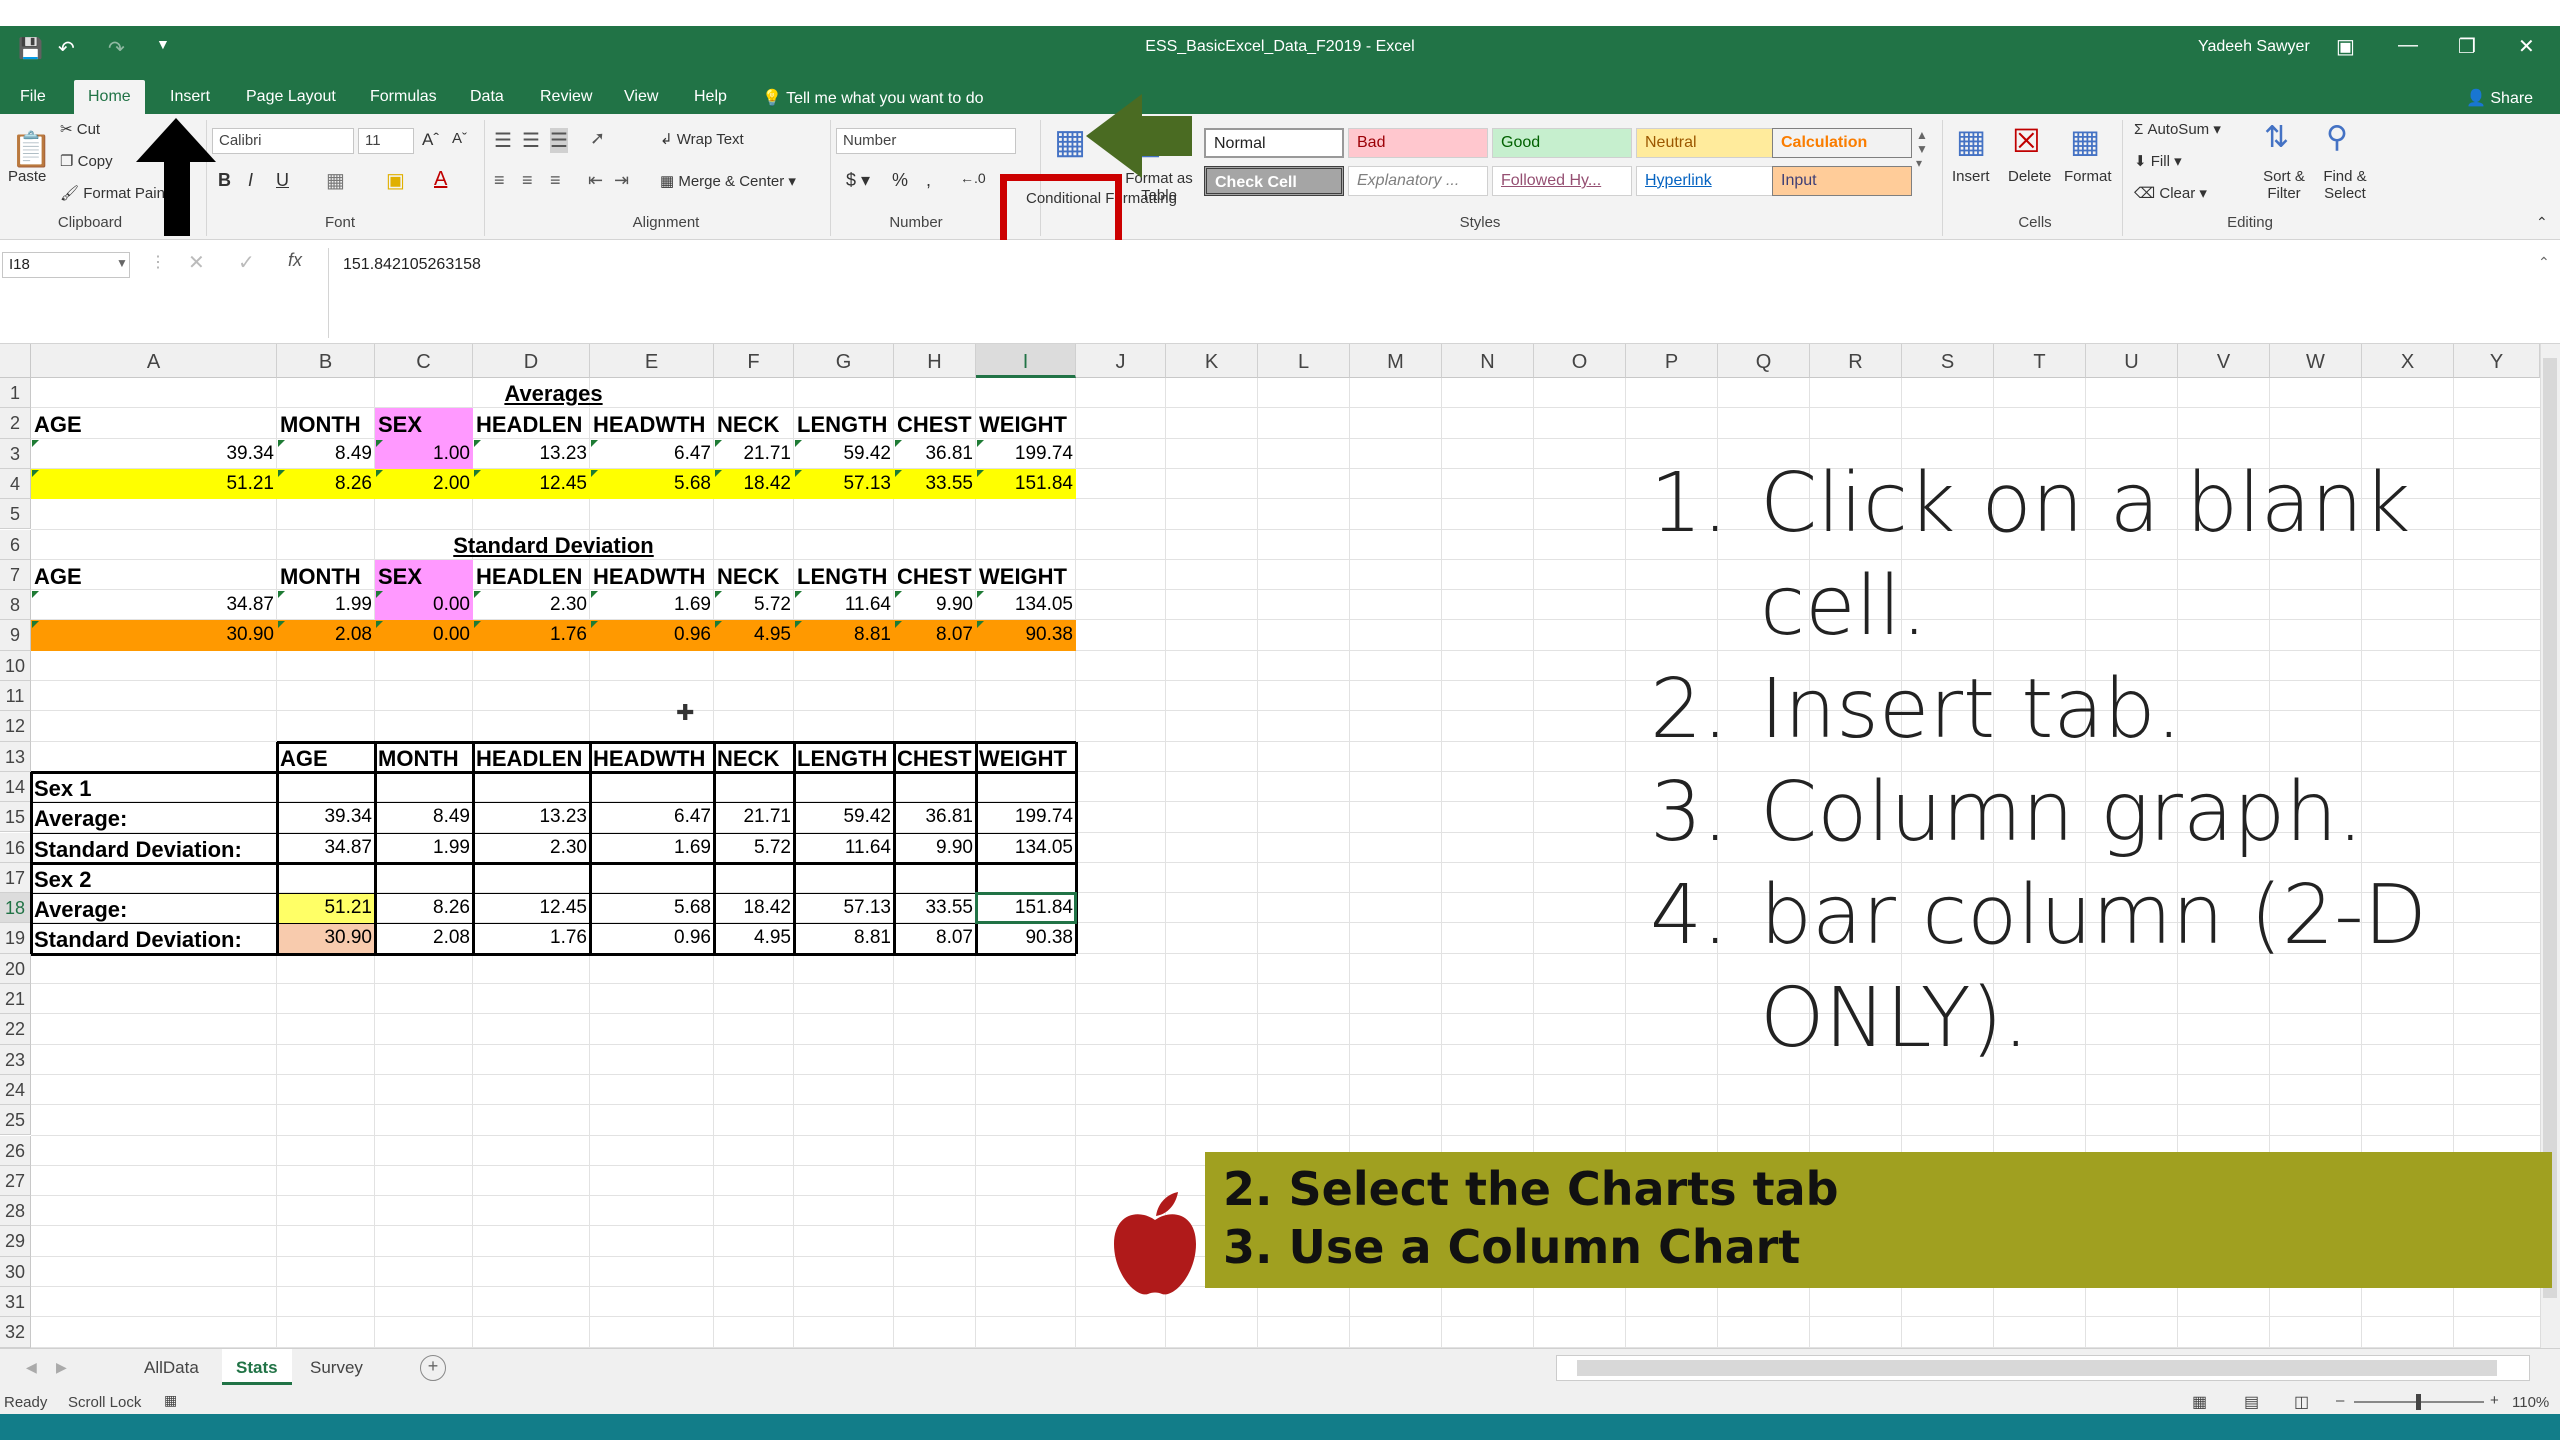 The height and width of the screenshot is (1440, 2560). I want to click on column-header-j: J, so click(1121, 361).